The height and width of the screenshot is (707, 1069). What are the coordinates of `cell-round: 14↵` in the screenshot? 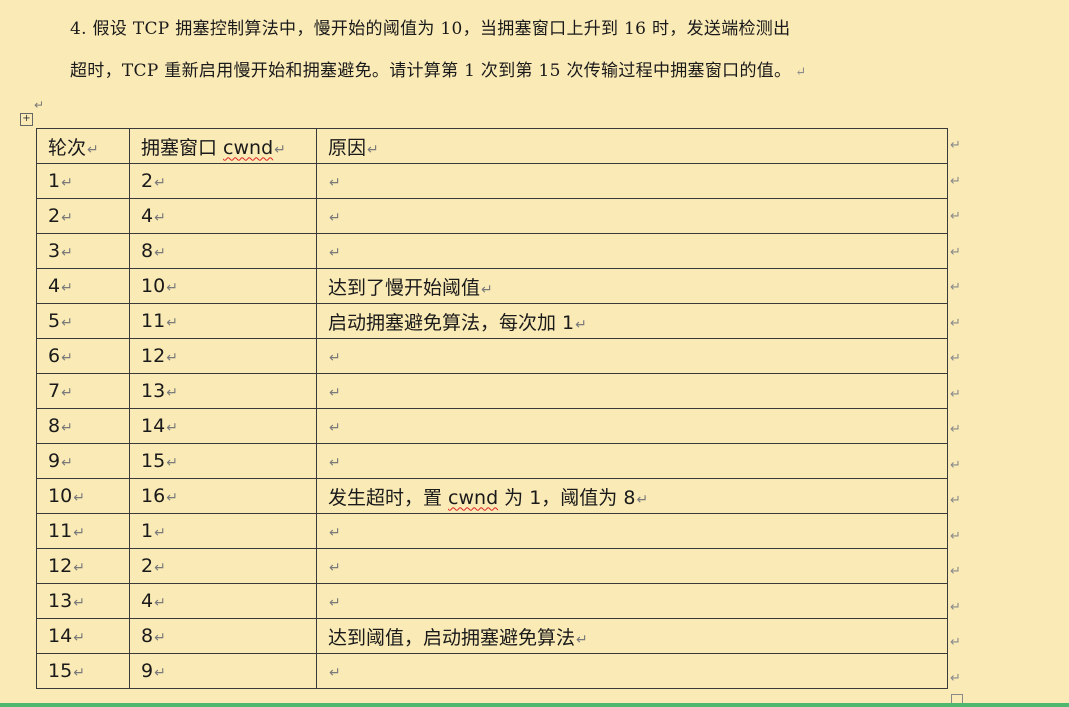 It's located at (83, 636).